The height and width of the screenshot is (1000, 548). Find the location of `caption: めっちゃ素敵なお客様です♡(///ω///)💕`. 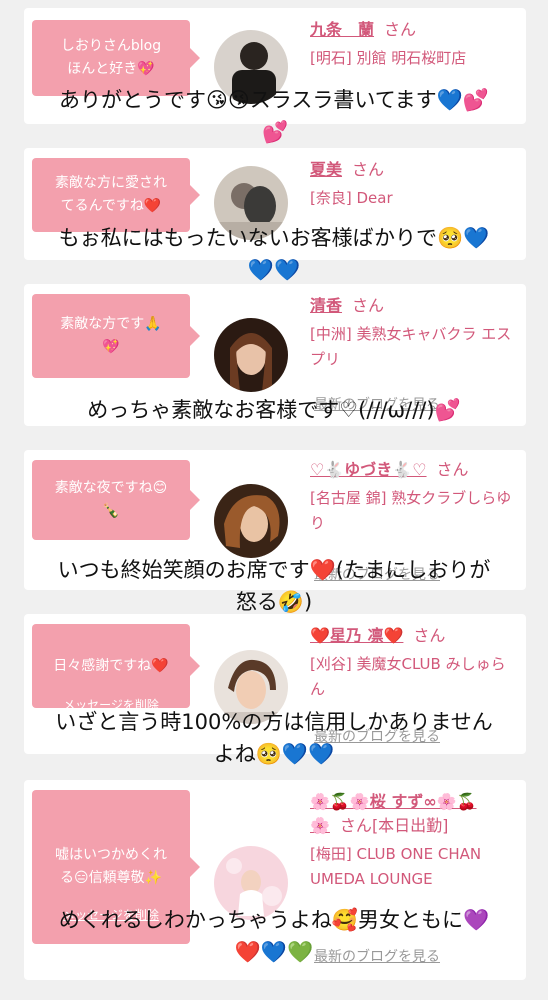

caption: めっちゃ素敵なお客様です♡(///ω///)💕 is located at coordinates (274, 410).